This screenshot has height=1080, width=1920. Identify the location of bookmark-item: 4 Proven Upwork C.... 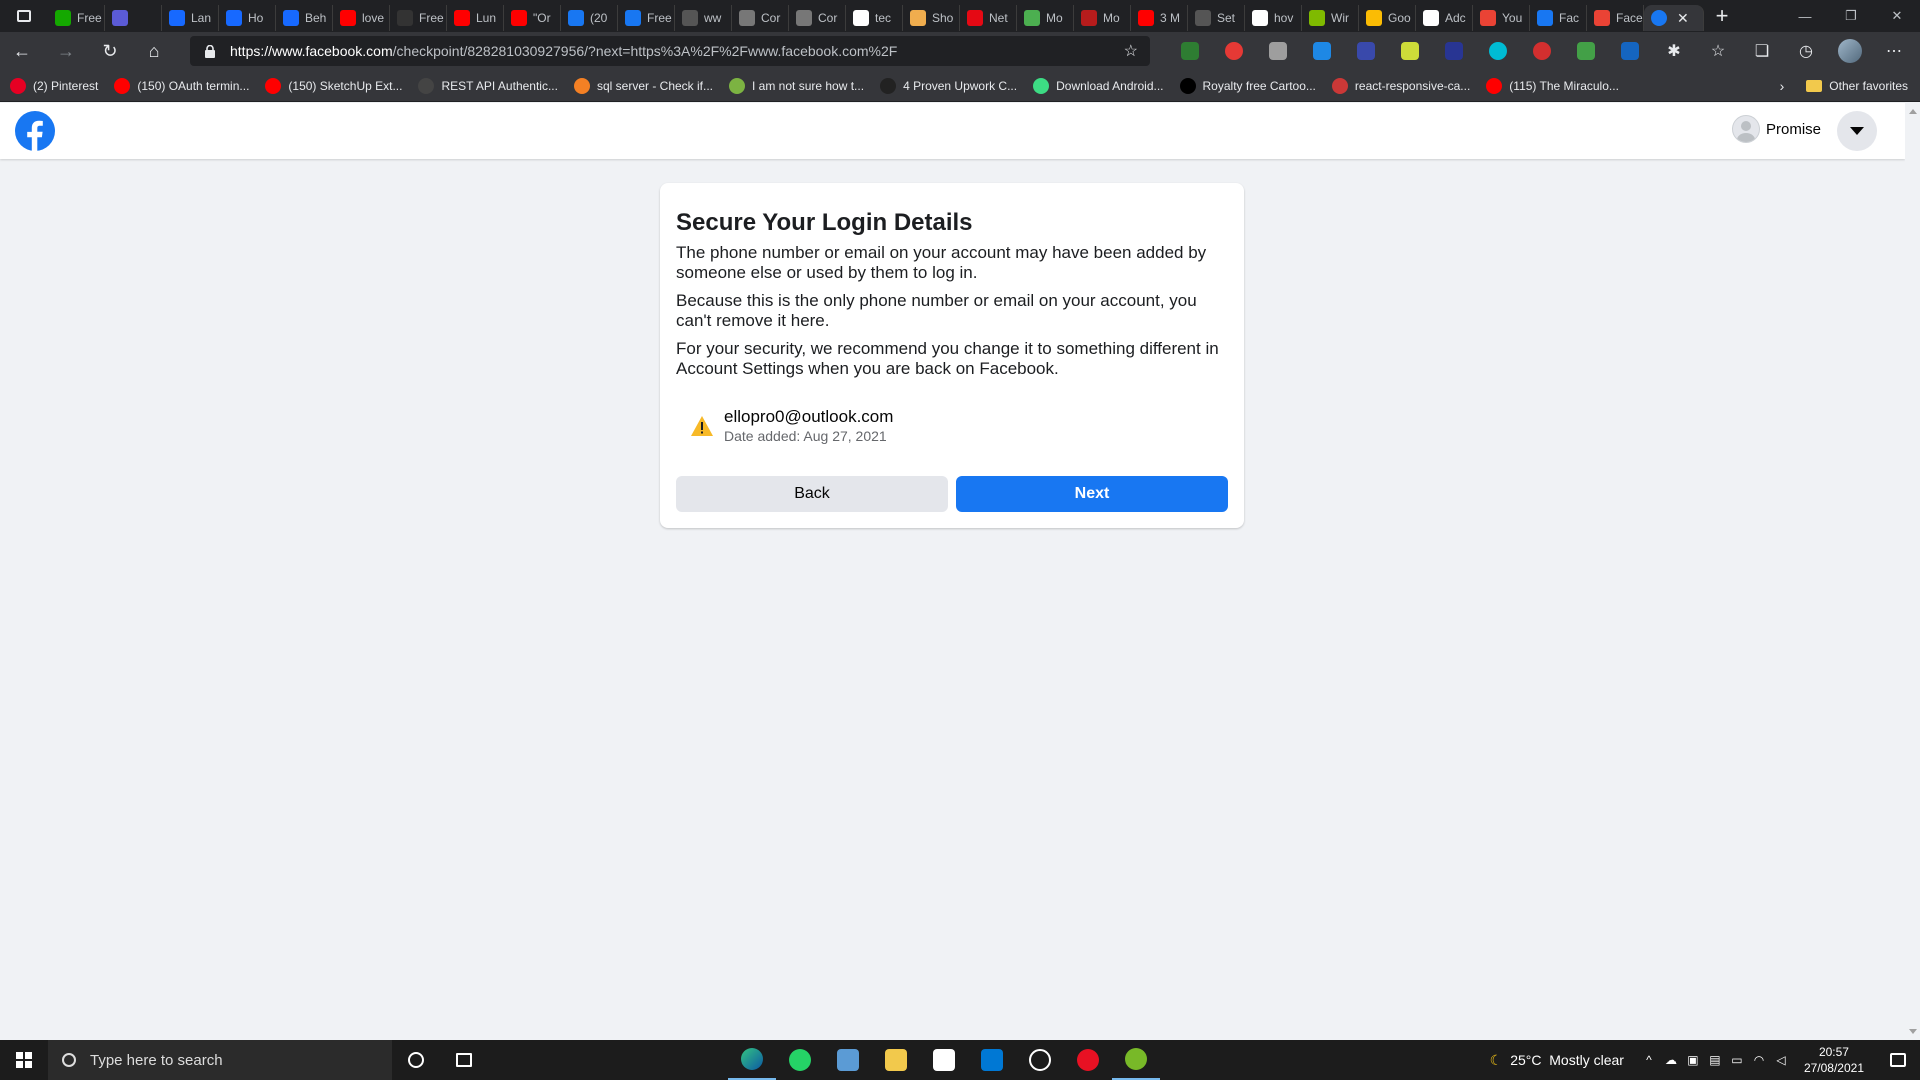
(948, 85).